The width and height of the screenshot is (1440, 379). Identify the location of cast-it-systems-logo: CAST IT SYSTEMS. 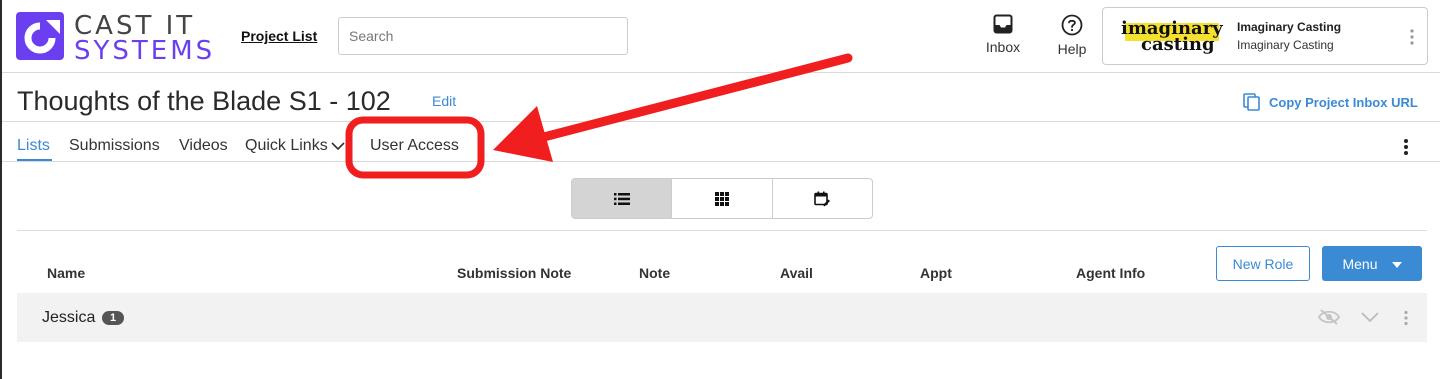
(116, 38).